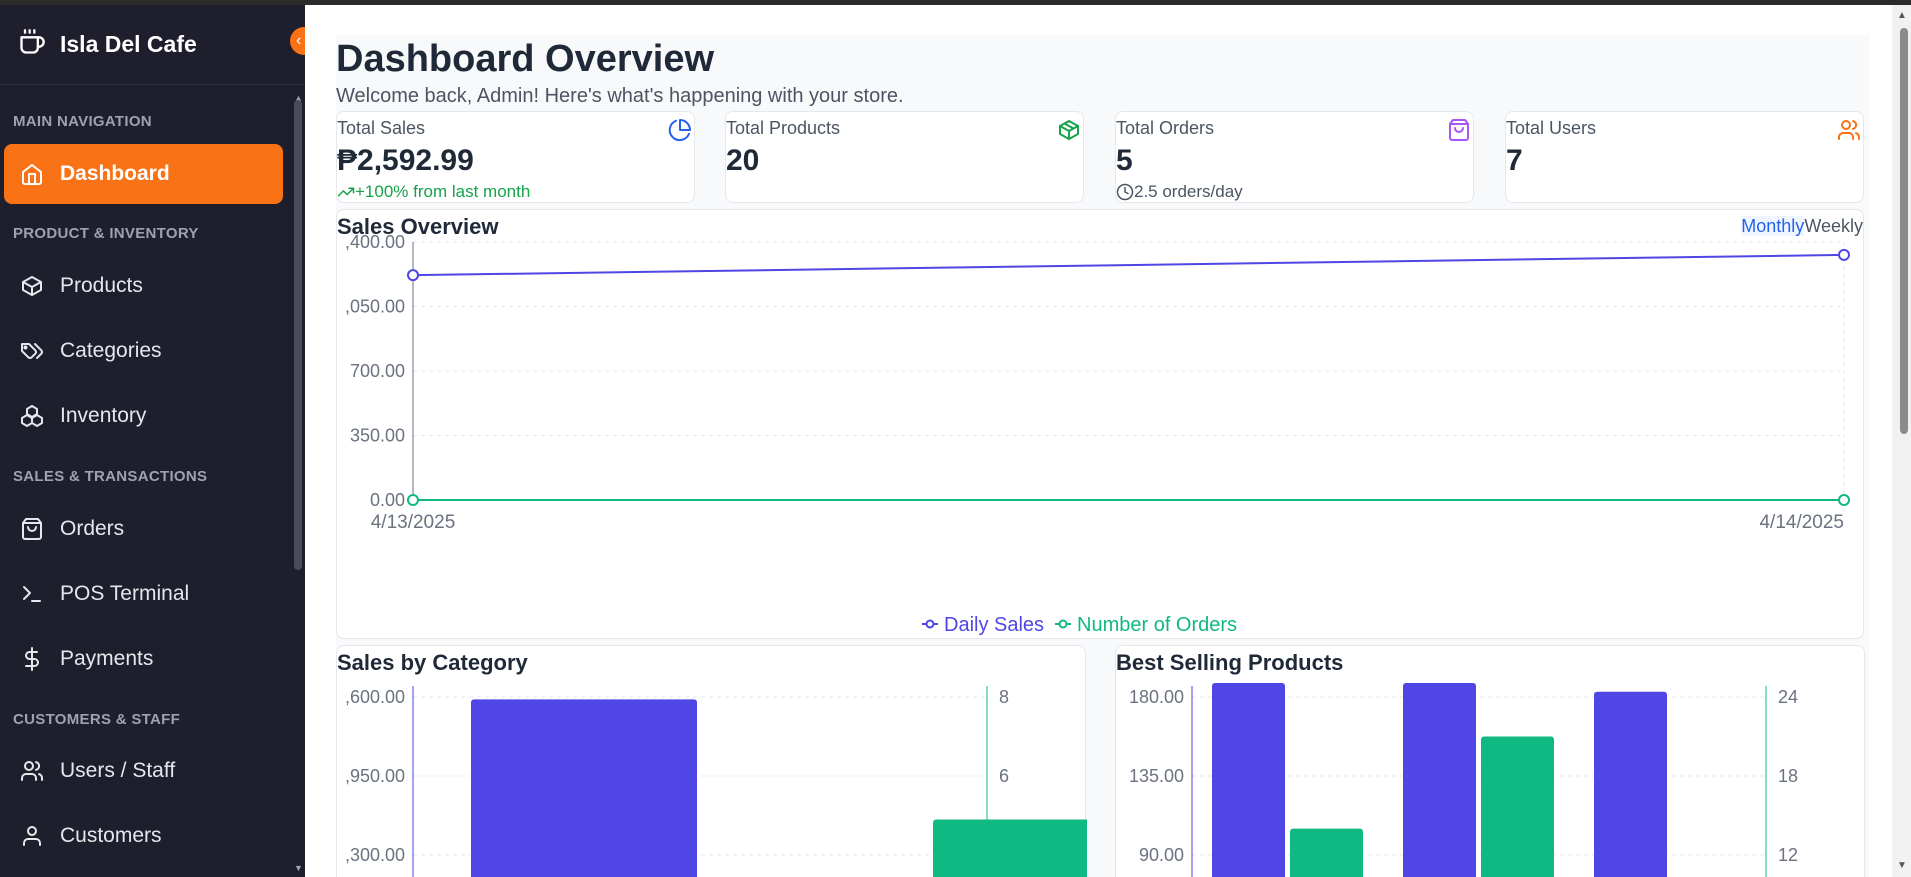 The height and width of the screenshot is (877, 1911). I want to click on sidebar-item-label: Users / Staff, so click(118, 770).